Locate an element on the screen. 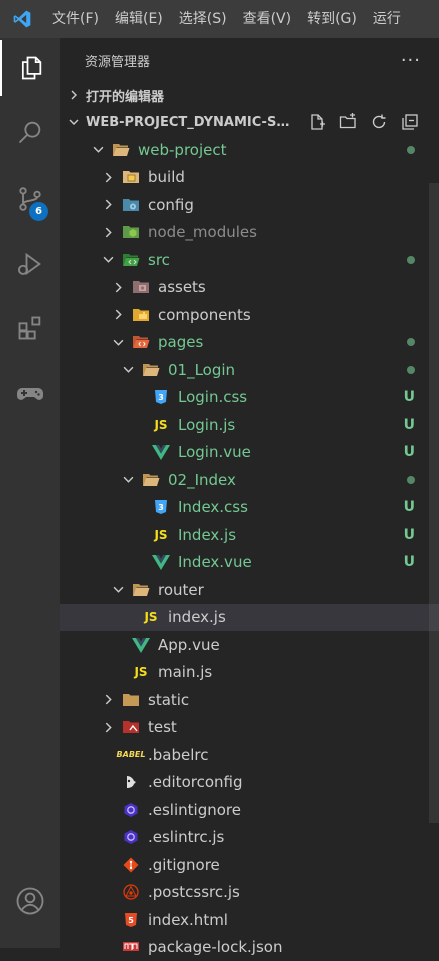  tree-file-row: 5index.html is located at coordinates (249, 920).